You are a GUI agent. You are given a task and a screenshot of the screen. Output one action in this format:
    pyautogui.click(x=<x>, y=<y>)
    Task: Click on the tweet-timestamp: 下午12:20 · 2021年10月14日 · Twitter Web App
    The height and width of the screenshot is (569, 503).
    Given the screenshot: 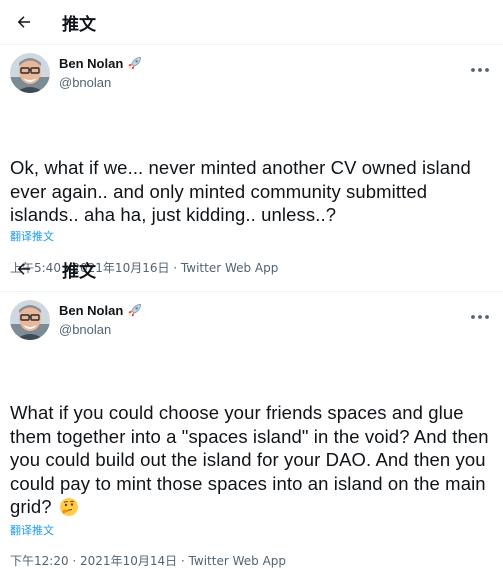 What is the action you would take?
    pyautogui.click(x=251, y=560)
    